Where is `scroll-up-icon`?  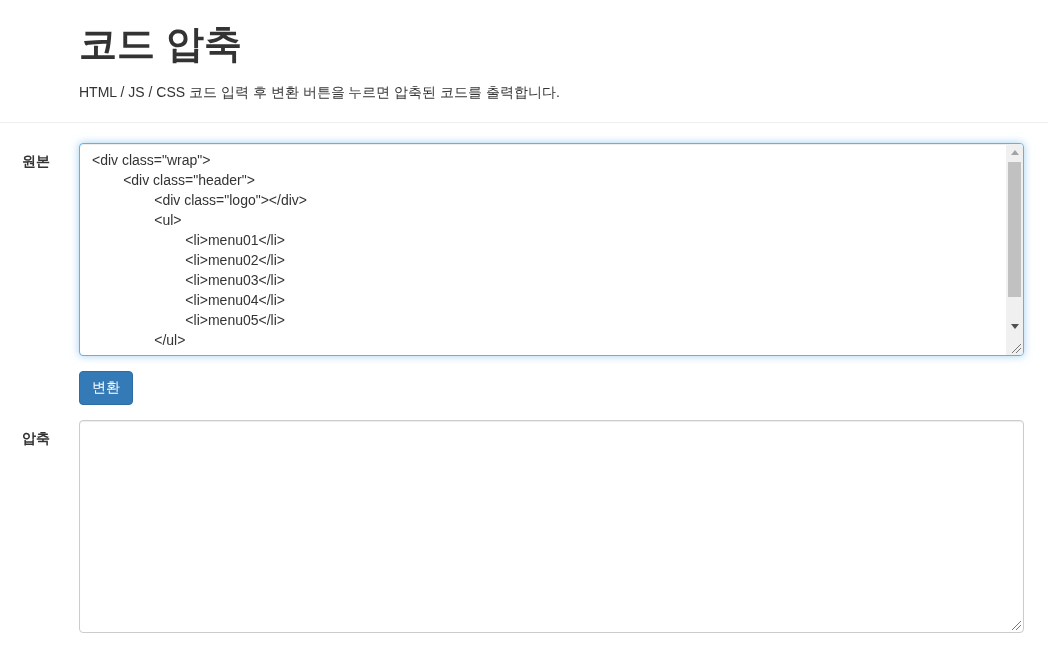
scroll-up-icon is located at coordinates (1014, 152).